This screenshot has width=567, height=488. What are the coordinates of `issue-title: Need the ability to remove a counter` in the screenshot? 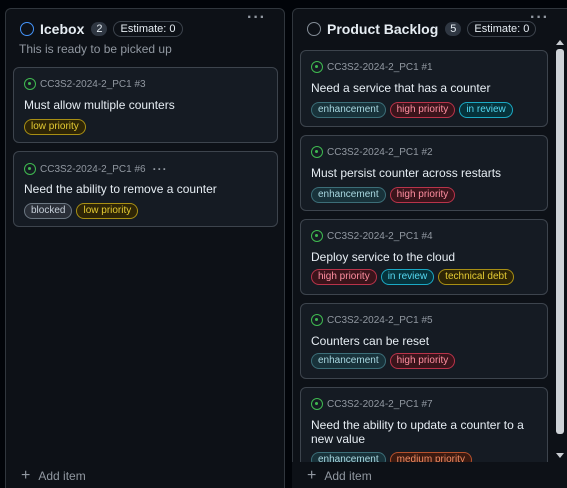 It's located at (145, 189).